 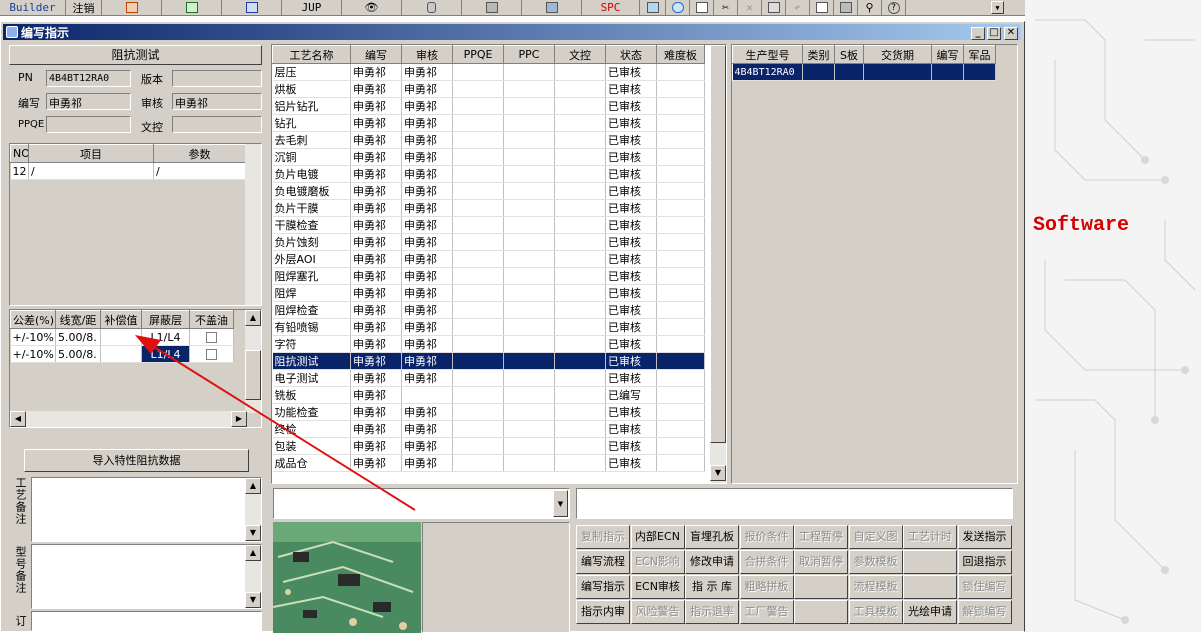 What do you see at coordinates (311, 54) in the screenshot?
I see `column-header: 工艺名称` at bounding box center [311, 54].